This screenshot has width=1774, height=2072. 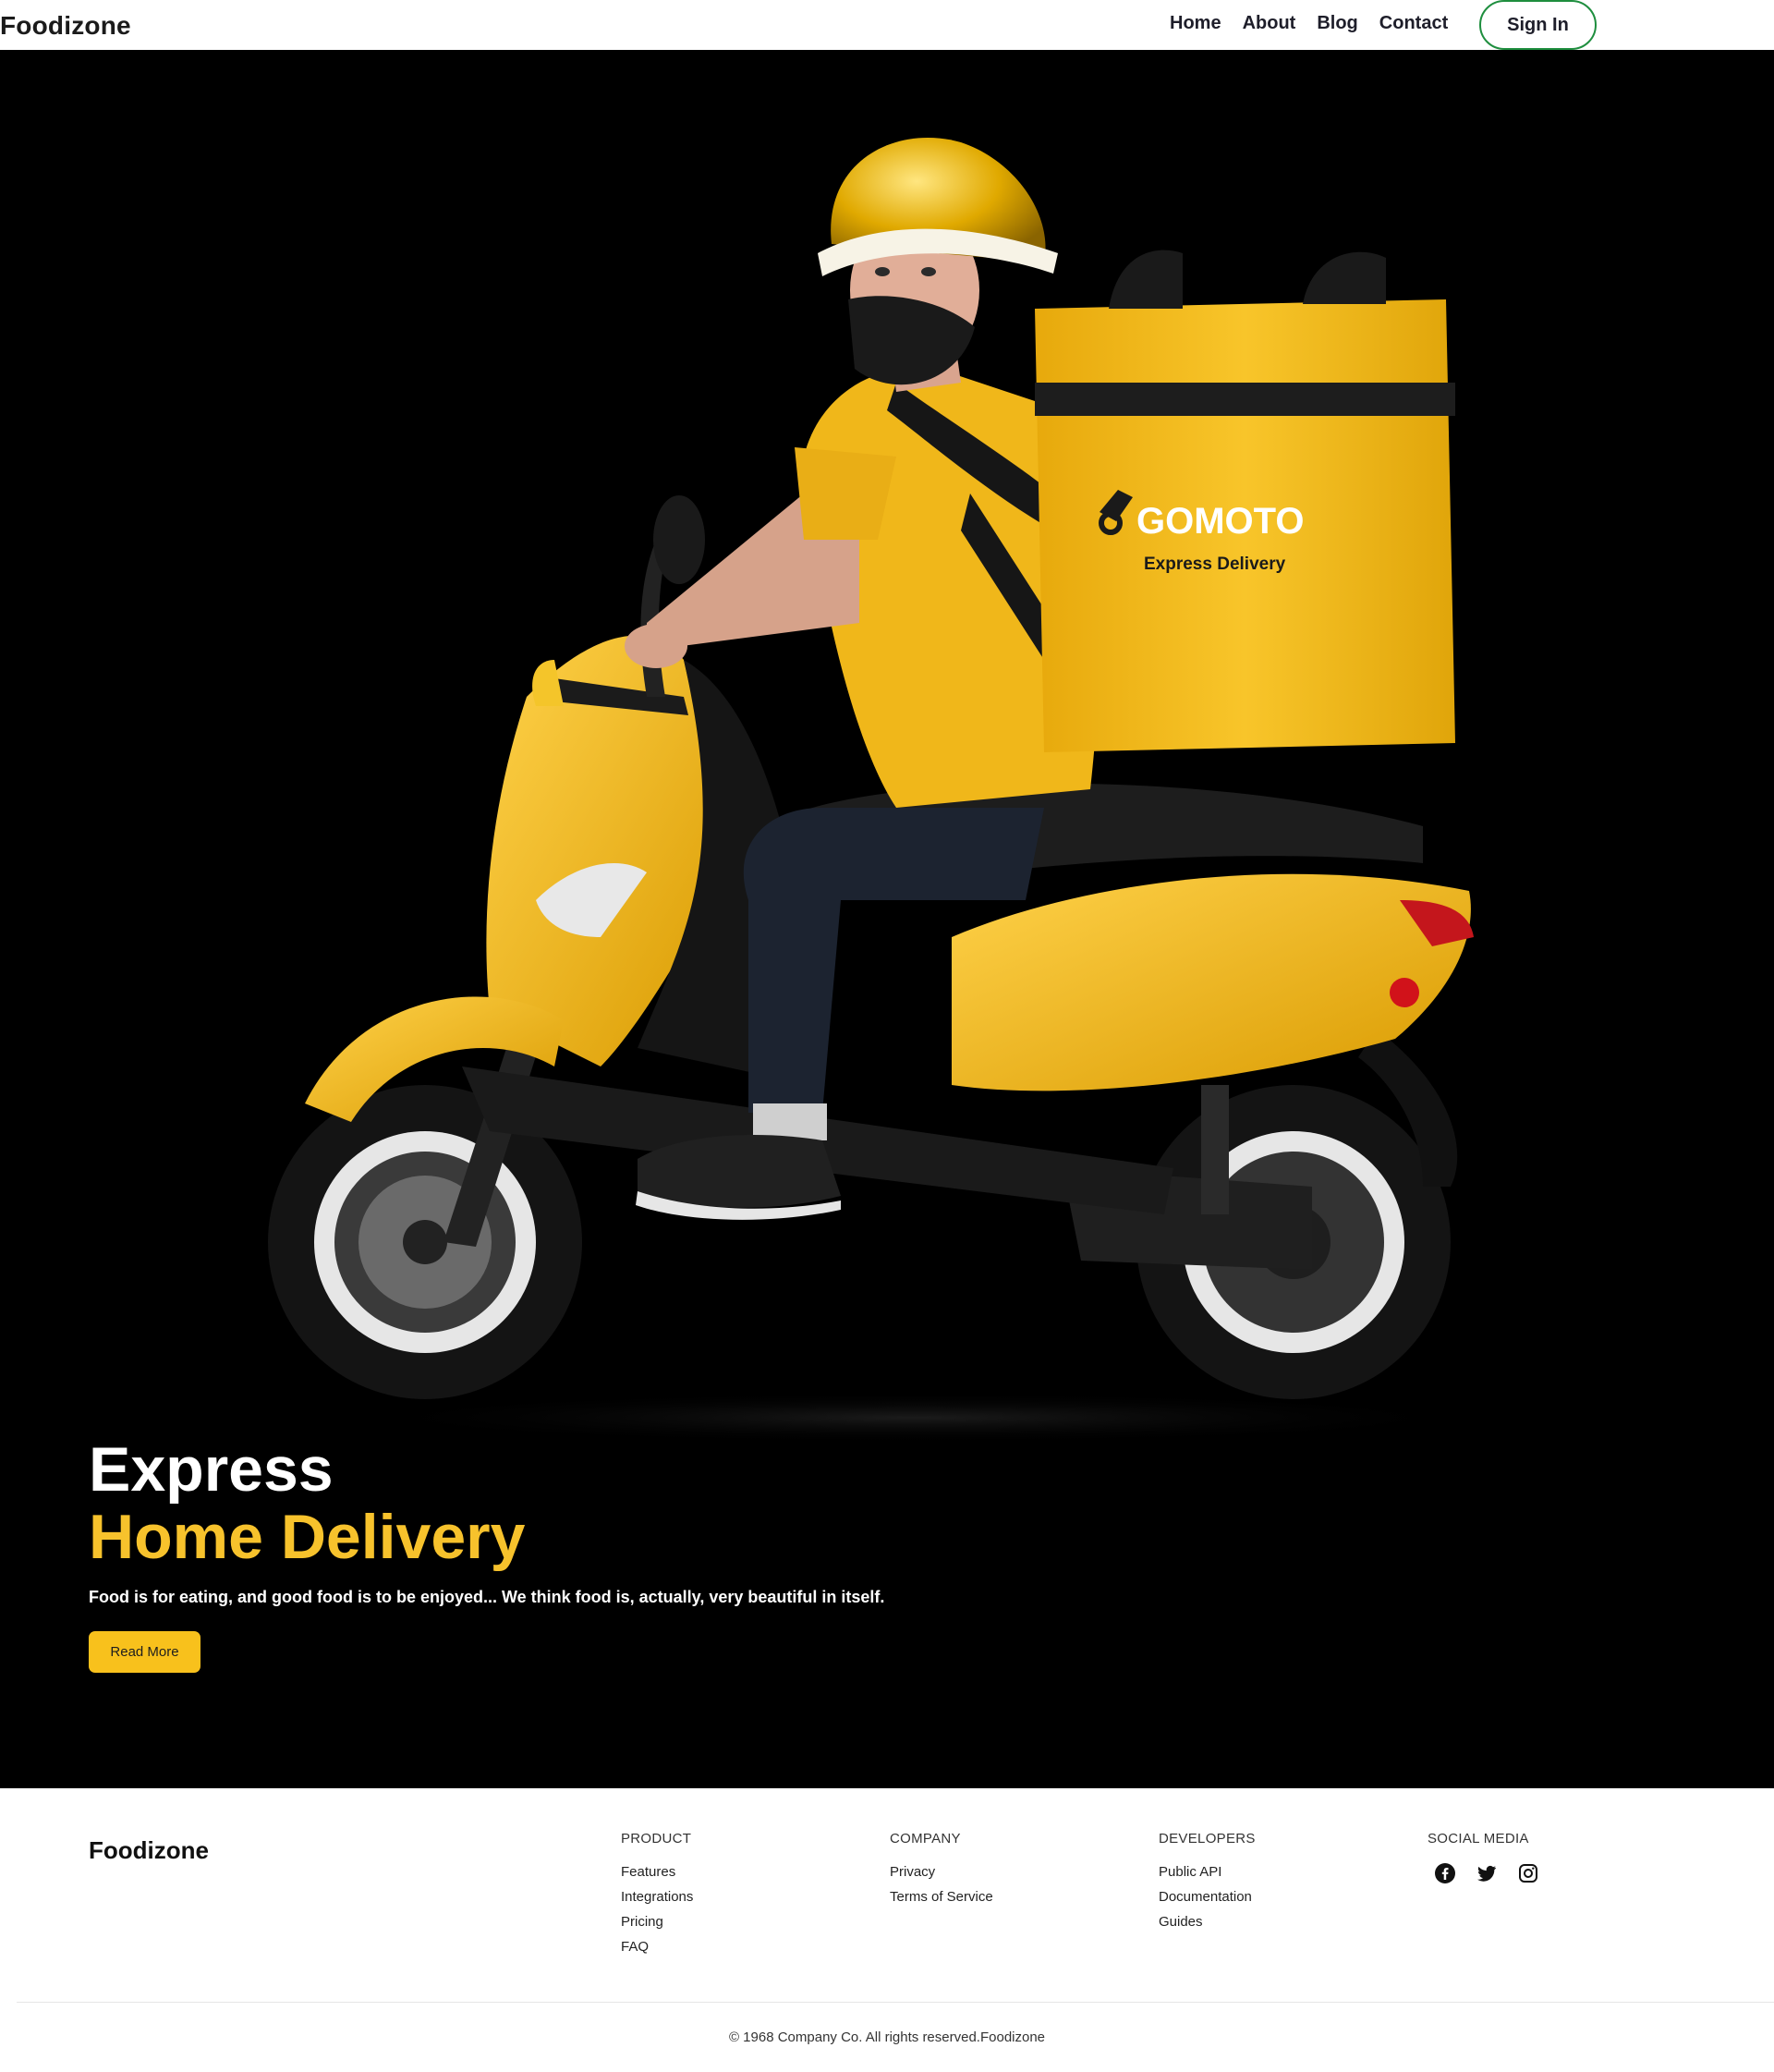 What do you see at coordinates (1413, 23) in the screenshot?
I see `nav-link-contact: Contact` at bounding box center [1413, 23].